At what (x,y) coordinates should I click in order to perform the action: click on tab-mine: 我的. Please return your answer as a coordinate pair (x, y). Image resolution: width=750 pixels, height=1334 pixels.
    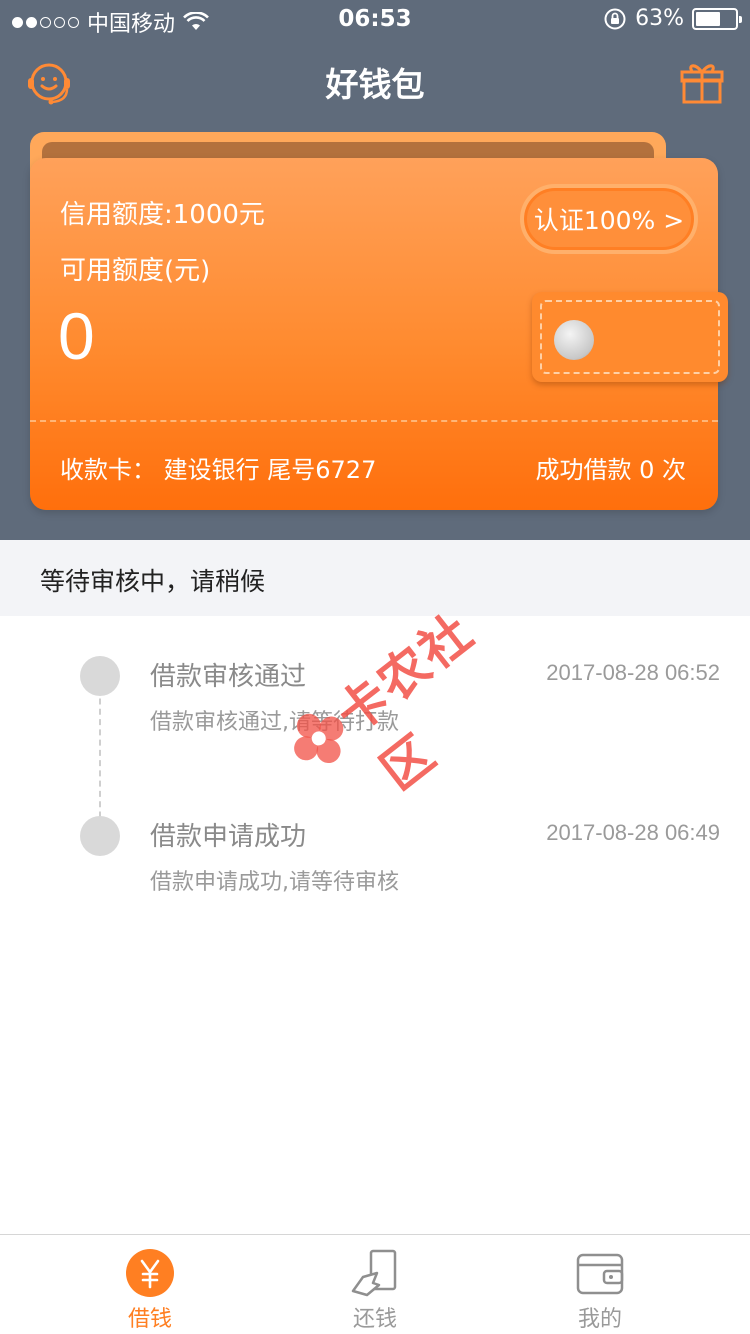
    Looking at the image, I should click on (600, 1288).